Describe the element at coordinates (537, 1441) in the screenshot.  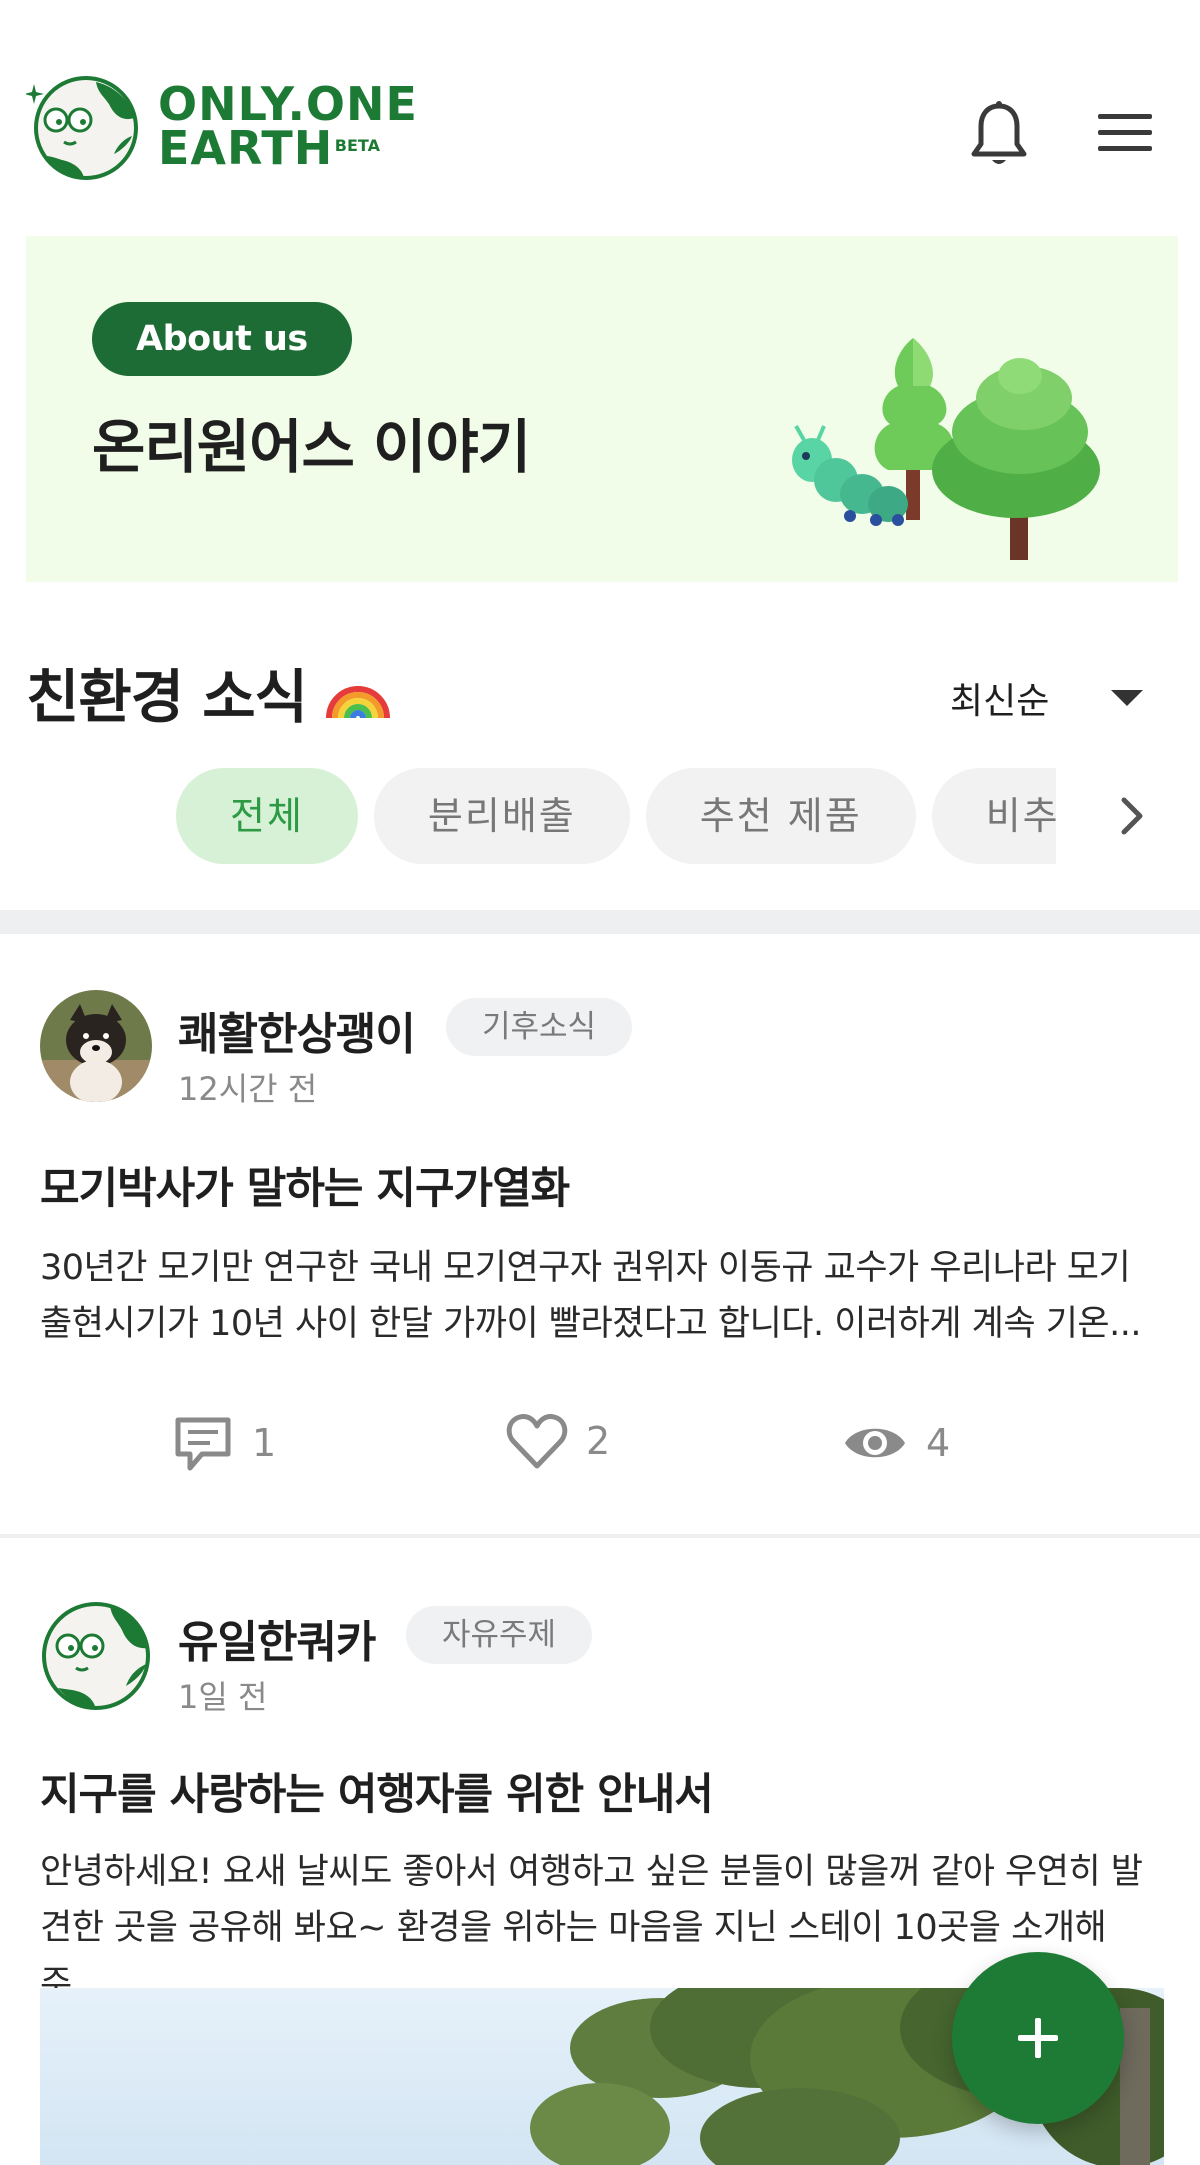
I see `heart-icon` at that location.